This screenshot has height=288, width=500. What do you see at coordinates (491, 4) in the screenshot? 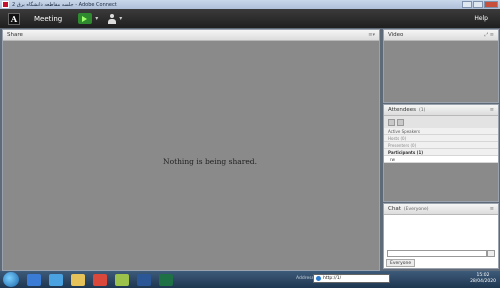
I see `close-button` at bounding box center [491, 4].